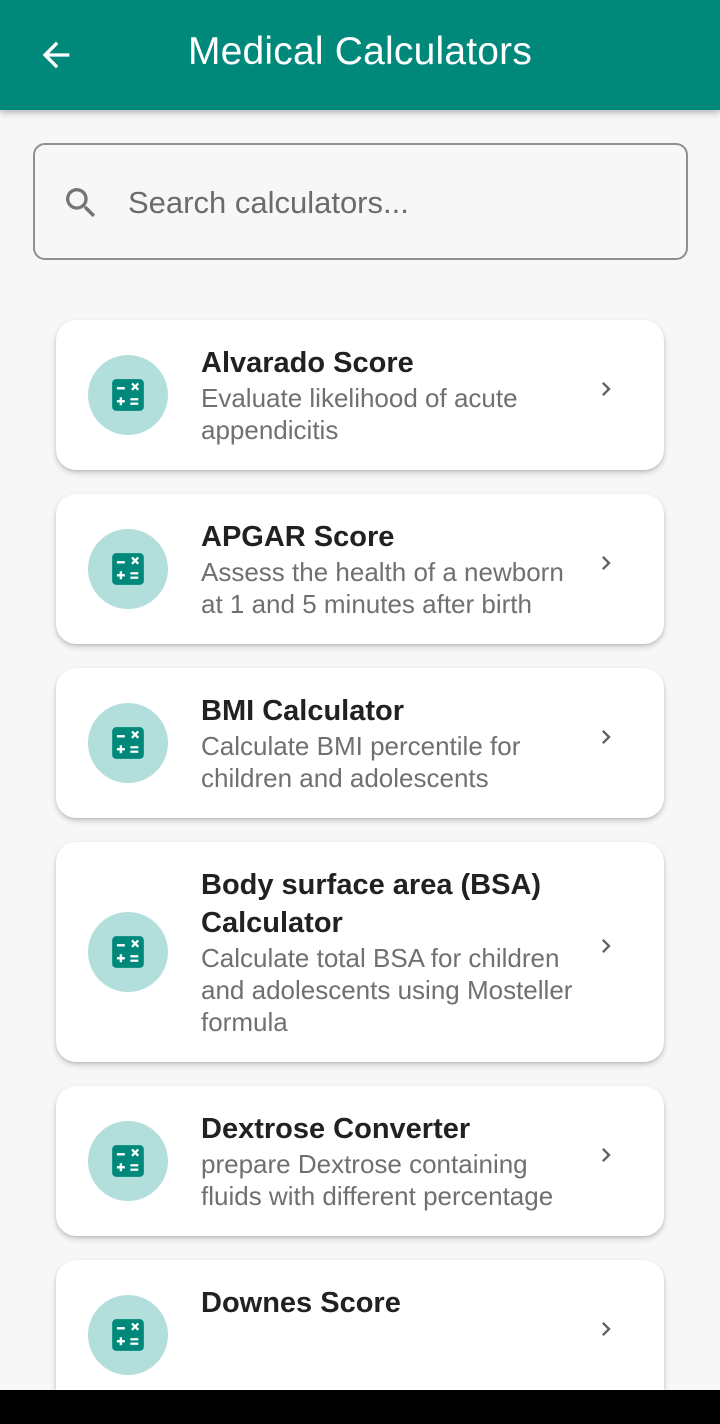 Image resolution: width=720 pixels, height=1424 pixels. Describe the element at coordinates (298, 537) in the screenshot. I see `calculator-title: APGAR Score` at that location.